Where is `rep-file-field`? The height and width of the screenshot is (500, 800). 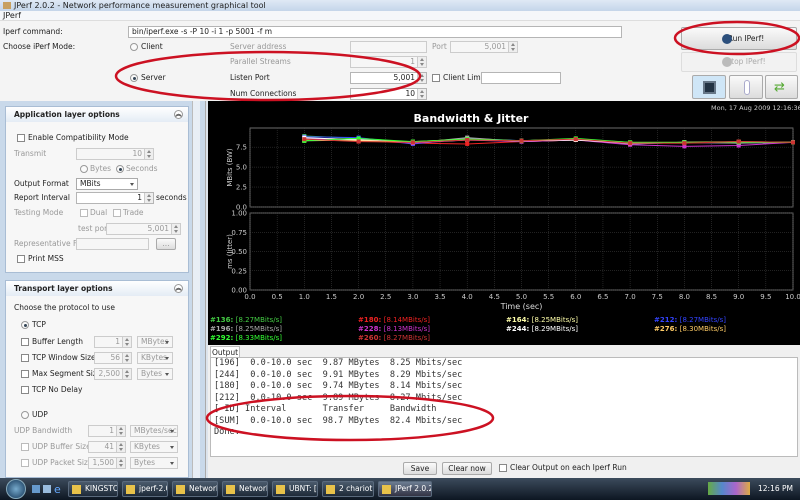
rep-file-field is located at coordinates (112, 244).